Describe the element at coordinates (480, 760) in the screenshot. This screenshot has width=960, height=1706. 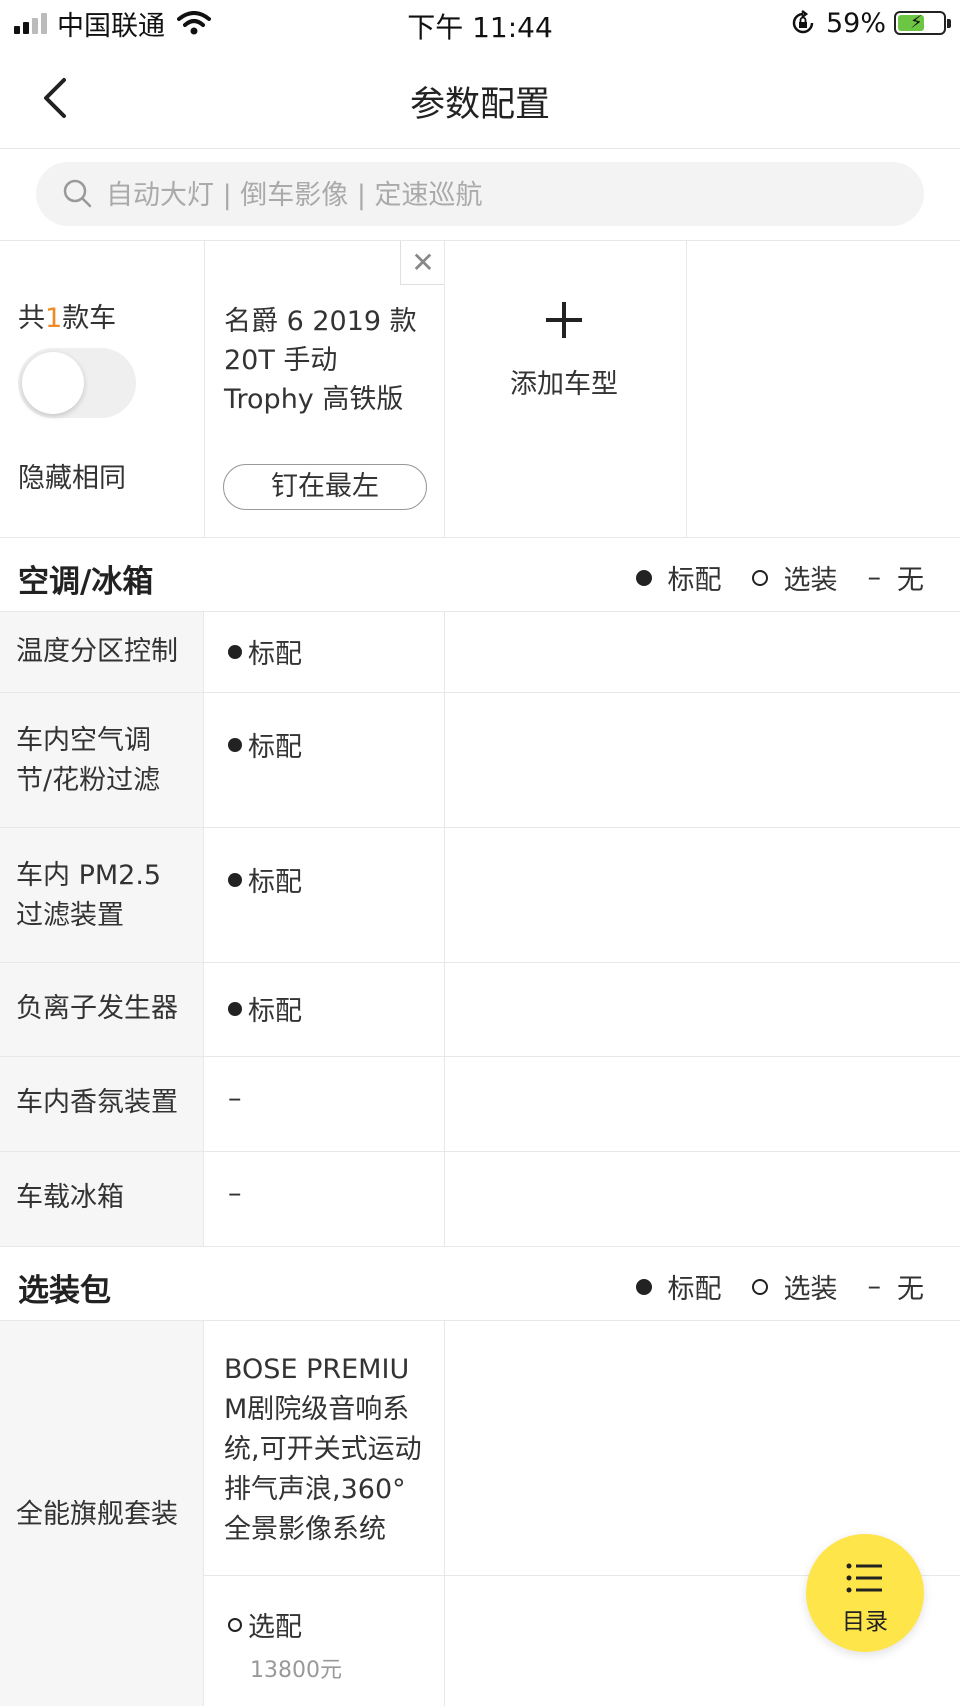
I see `table-row: 车内空气调节/花粉过滤 标配` at that location.